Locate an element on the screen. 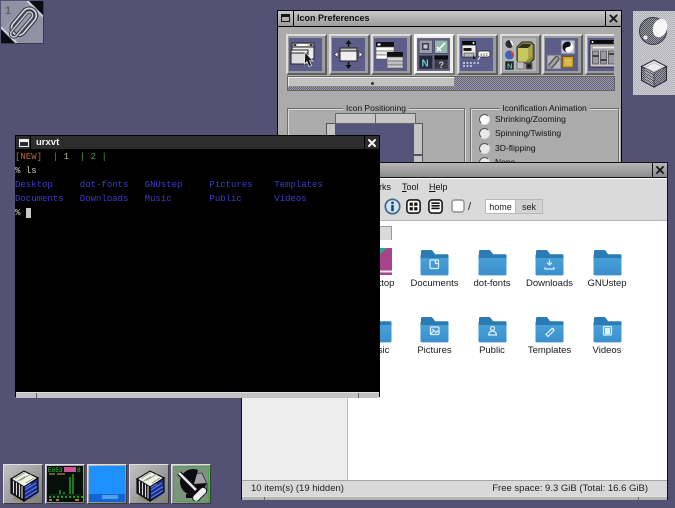 The image size is (675, 508). svg-text: xyz is located at coordinates (484, 55).